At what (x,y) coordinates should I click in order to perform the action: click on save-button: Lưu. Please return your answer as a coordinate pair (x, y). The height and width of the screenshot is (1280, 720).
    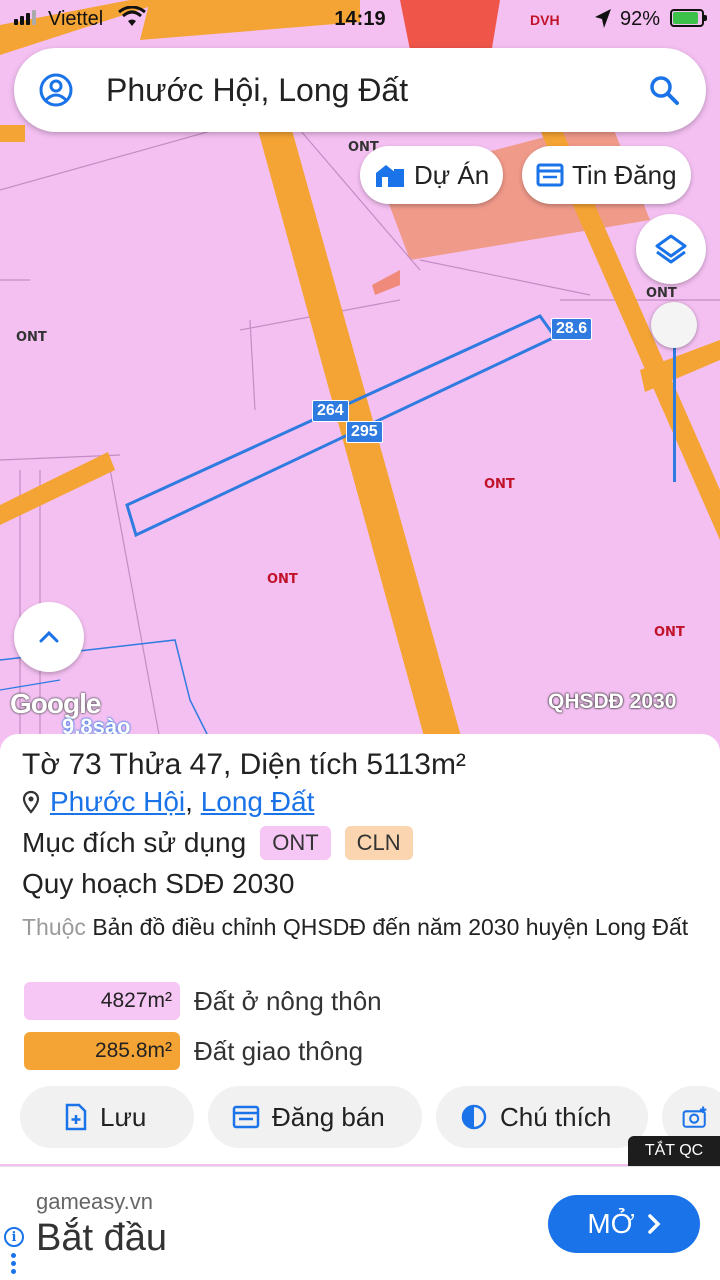
    Looking at the image, I should click on (107, 1117).